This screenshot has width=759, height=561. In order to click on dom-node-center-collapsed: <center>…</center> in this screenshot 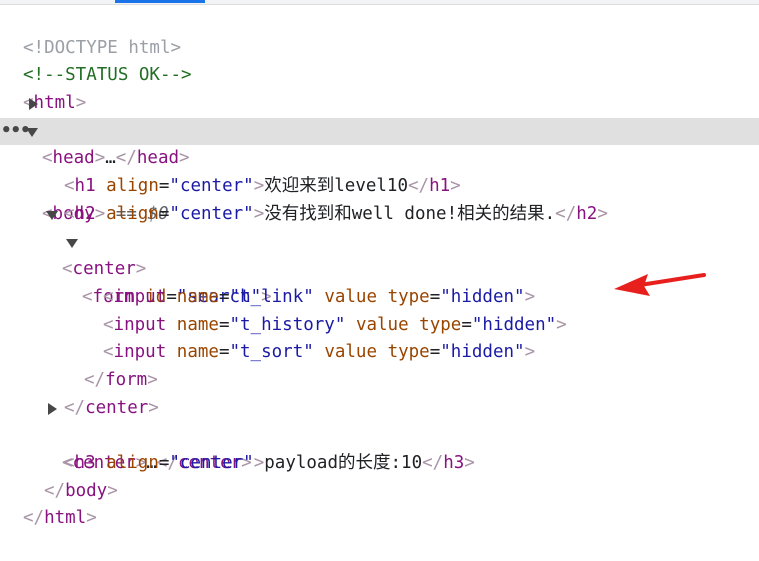, I will do `click(379, 434)`.